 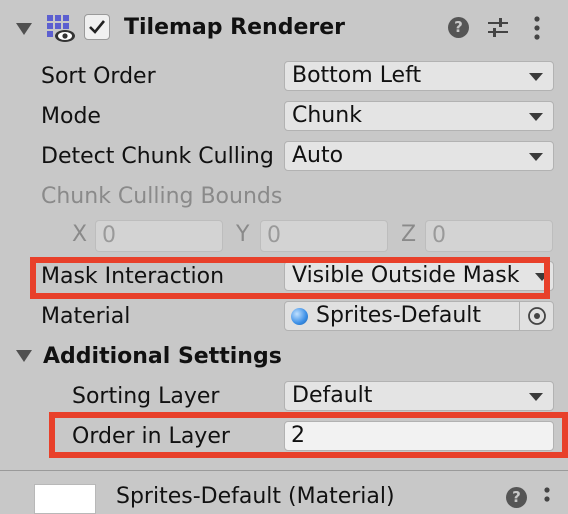 What do you see at coordinates (80, 234) in the screenshot?
I see `bounds-x-label: X` at bounding box center [80, 234].